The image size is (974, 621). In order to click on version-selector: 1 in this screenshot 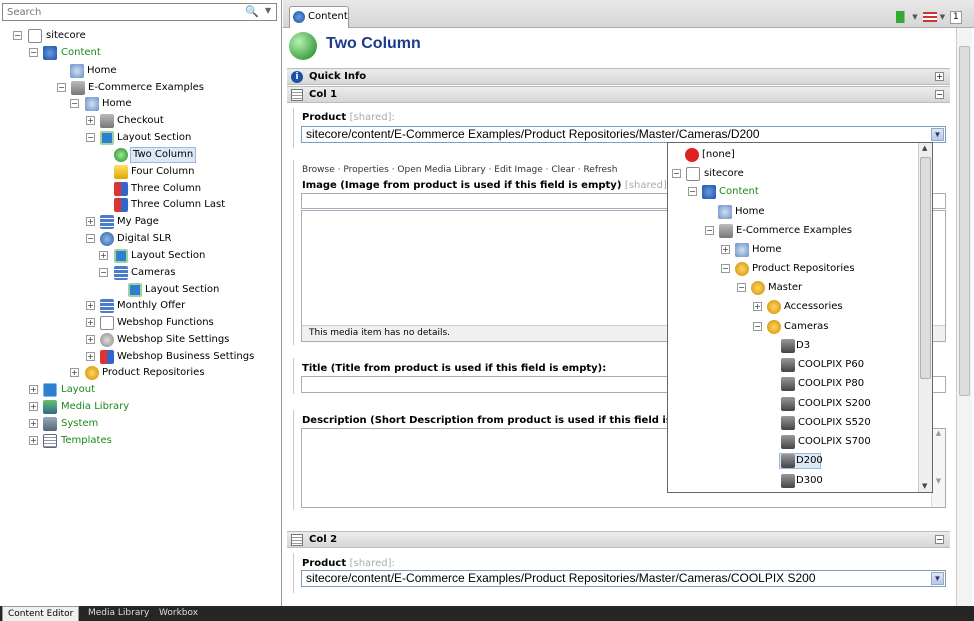, I will do `click(955, 17)`.